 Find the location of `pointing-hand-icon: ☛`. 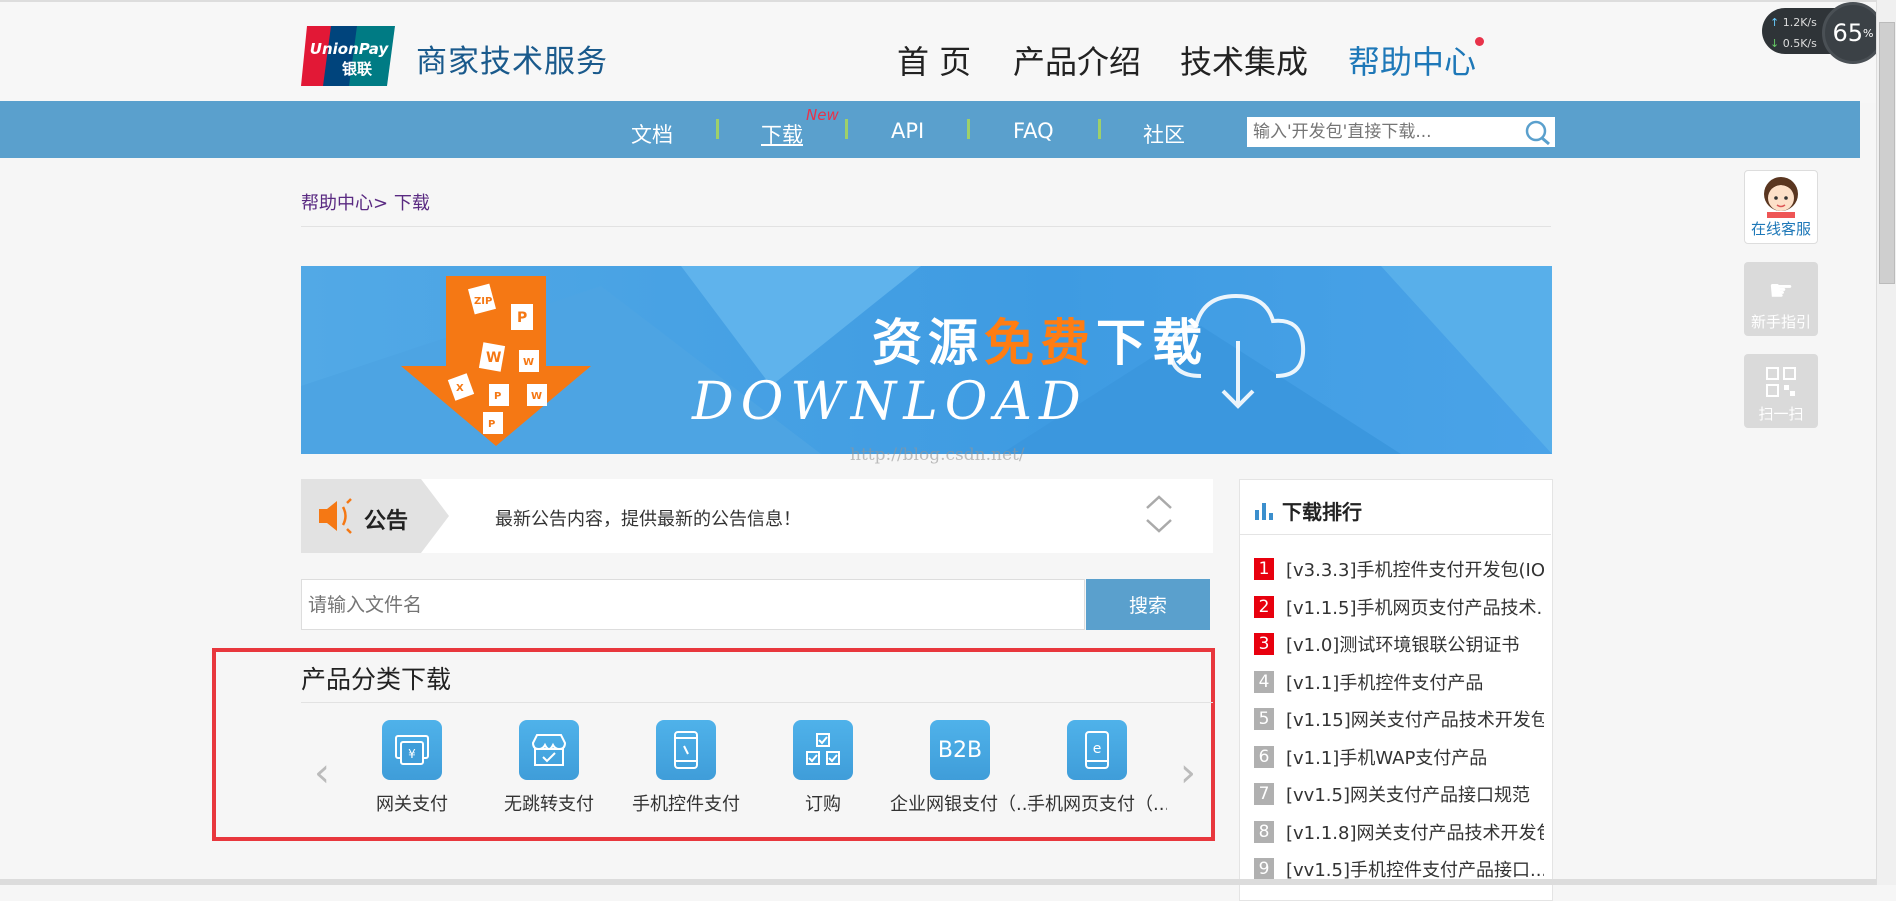

pointing-hand-icon: ☛ is located at coordinates (1781, 290).